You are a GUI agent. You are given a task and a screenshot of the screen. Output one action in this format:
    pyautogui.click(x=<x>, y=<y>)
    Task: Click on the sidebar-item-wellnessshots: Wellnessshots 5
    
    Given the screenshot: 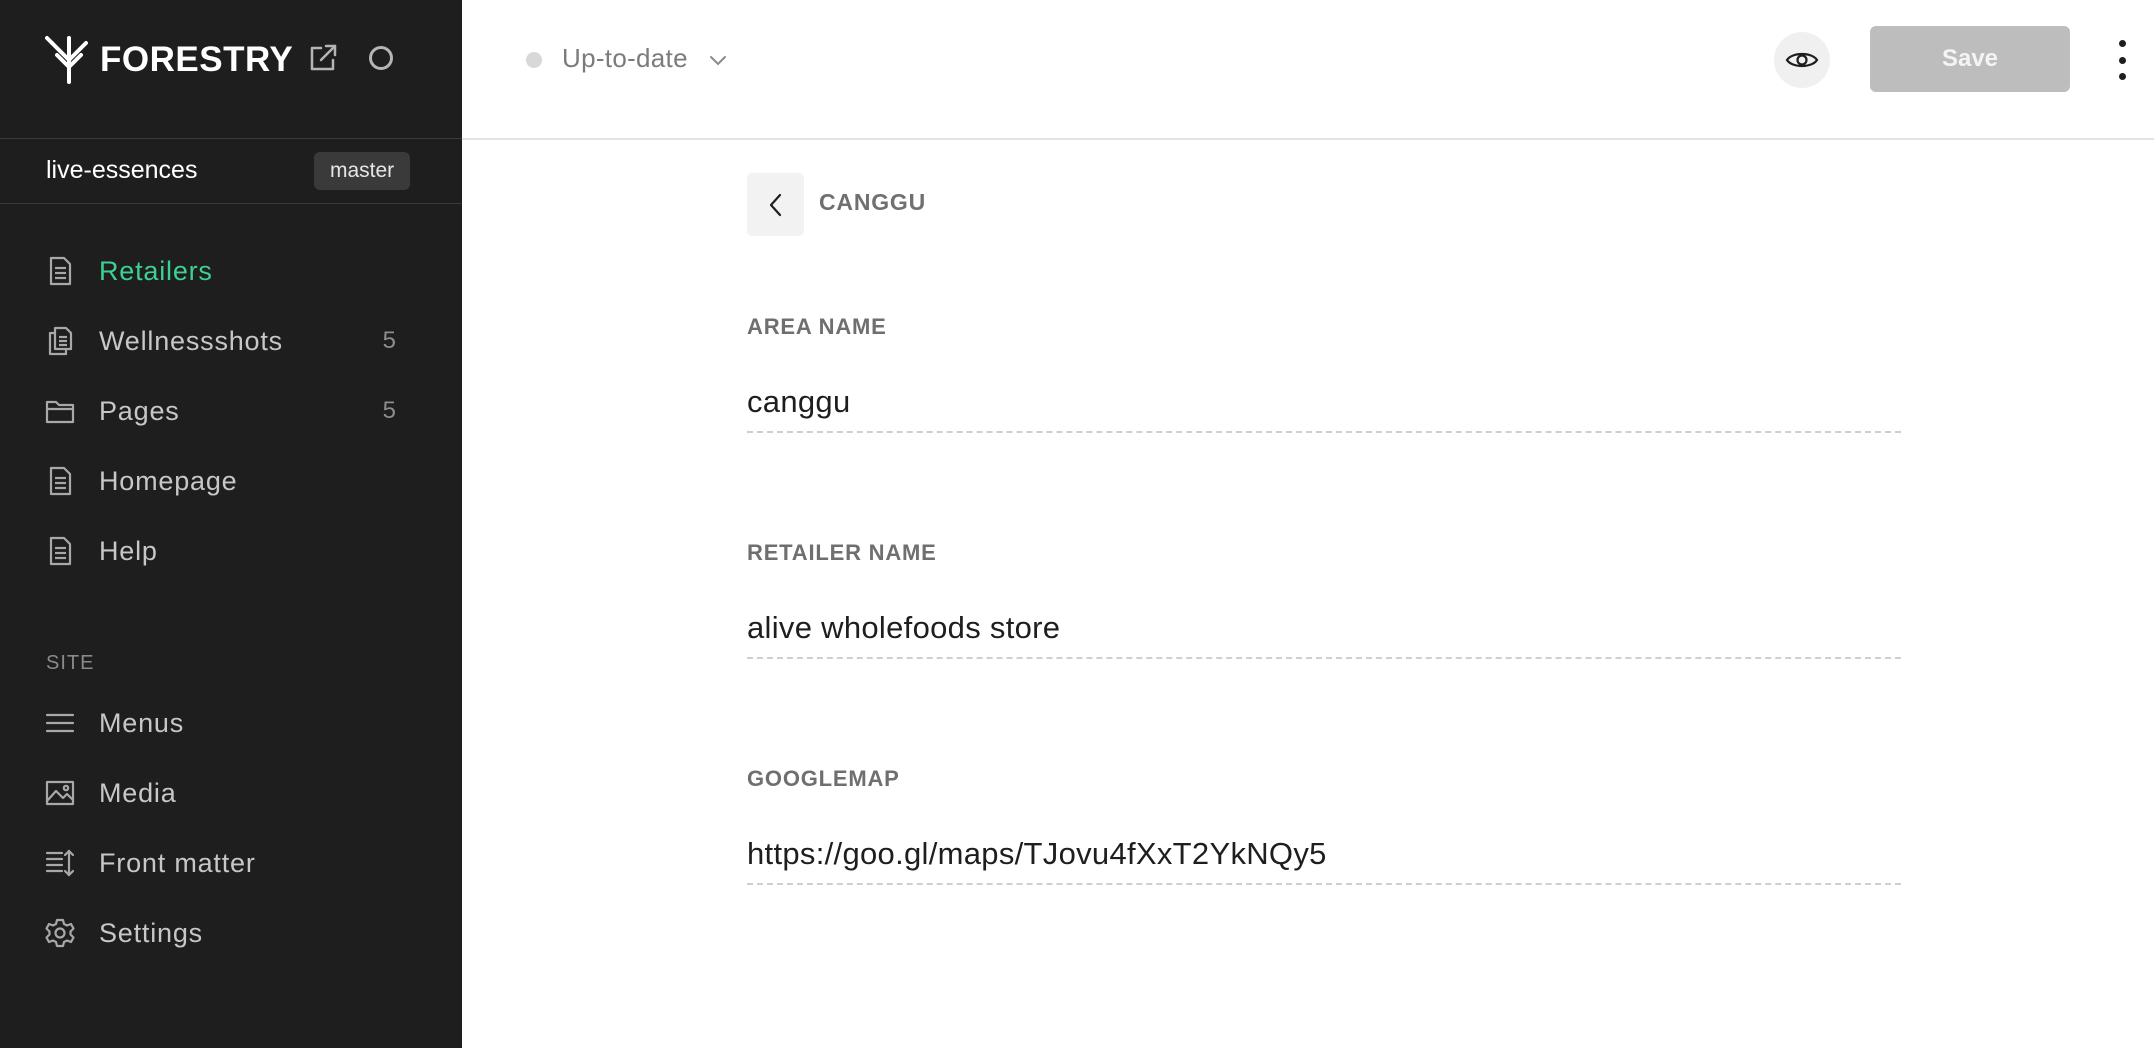 What is the action you would take?
    pyautogui.click(x=231, y=341)
    